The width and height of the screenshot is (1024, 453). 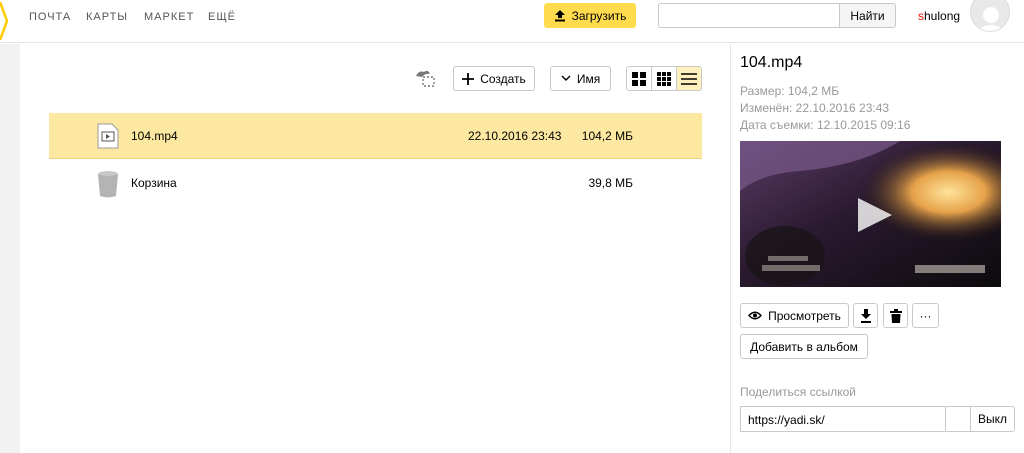 I want to click on view-list-button, so click(x=689, y=78).